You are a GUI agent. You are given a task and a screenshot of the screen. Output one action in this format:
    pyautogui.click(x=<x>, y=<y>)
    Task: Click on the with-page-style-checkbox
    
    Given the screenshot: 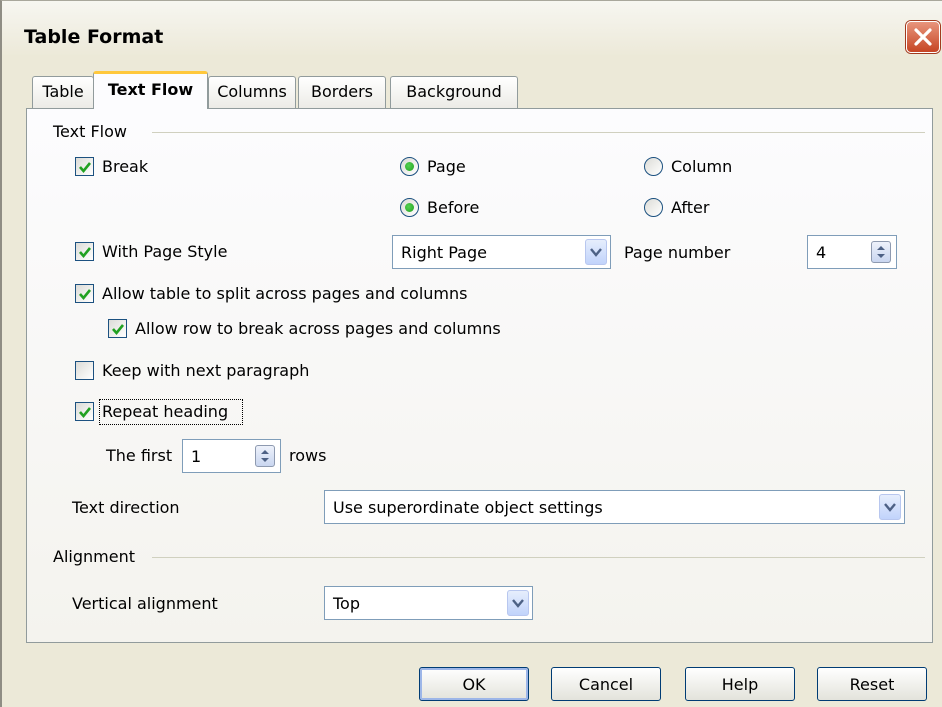 What is the action you would take?
    pyautogui.click(x=84, y=251)
    